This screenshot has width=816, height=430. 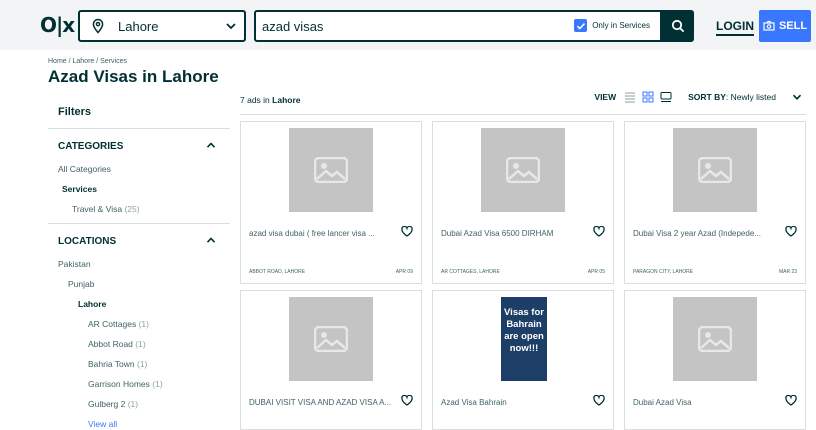 What do you see at coordinates (119, 384) in the screenshot?
I see `area-label: Garrison Homes` at bounding box center [119, 384].